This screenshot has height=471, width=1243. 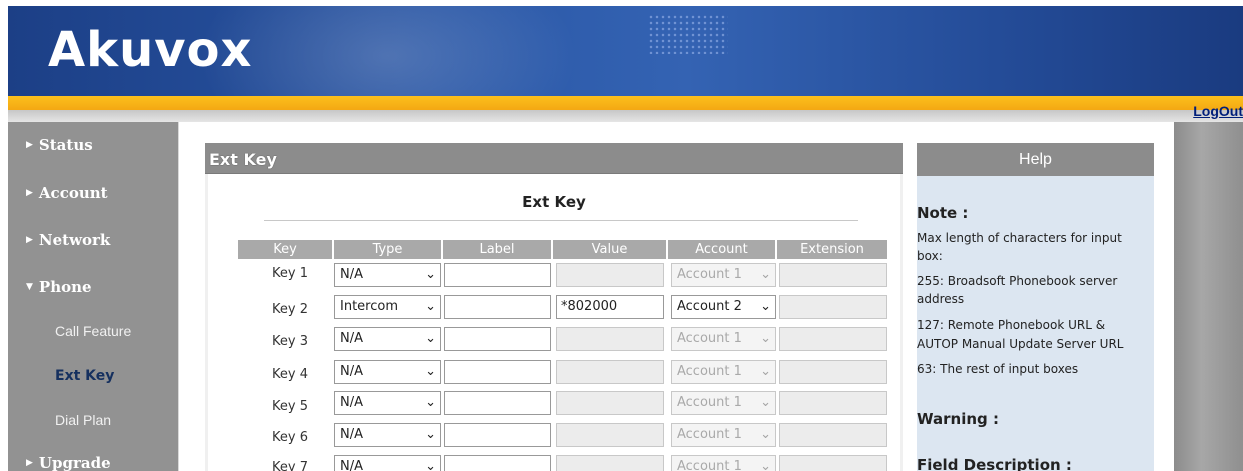 What do you see at coordinates (1019, 238) in the screenshot?
I see `note-line: Max length of characters for input` at bounding box center [1019, 238].